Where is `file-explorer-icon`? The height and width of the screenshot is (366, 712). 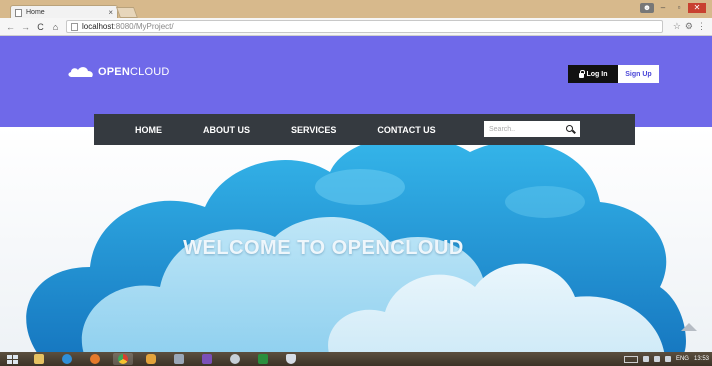 file-explorer-icon is located at coordinates (39, 359).